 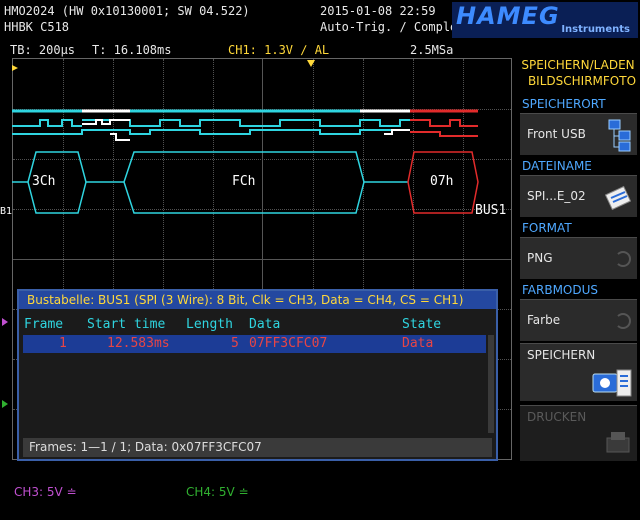 I want to click on row-state: Data, so click(x=418, y=343).